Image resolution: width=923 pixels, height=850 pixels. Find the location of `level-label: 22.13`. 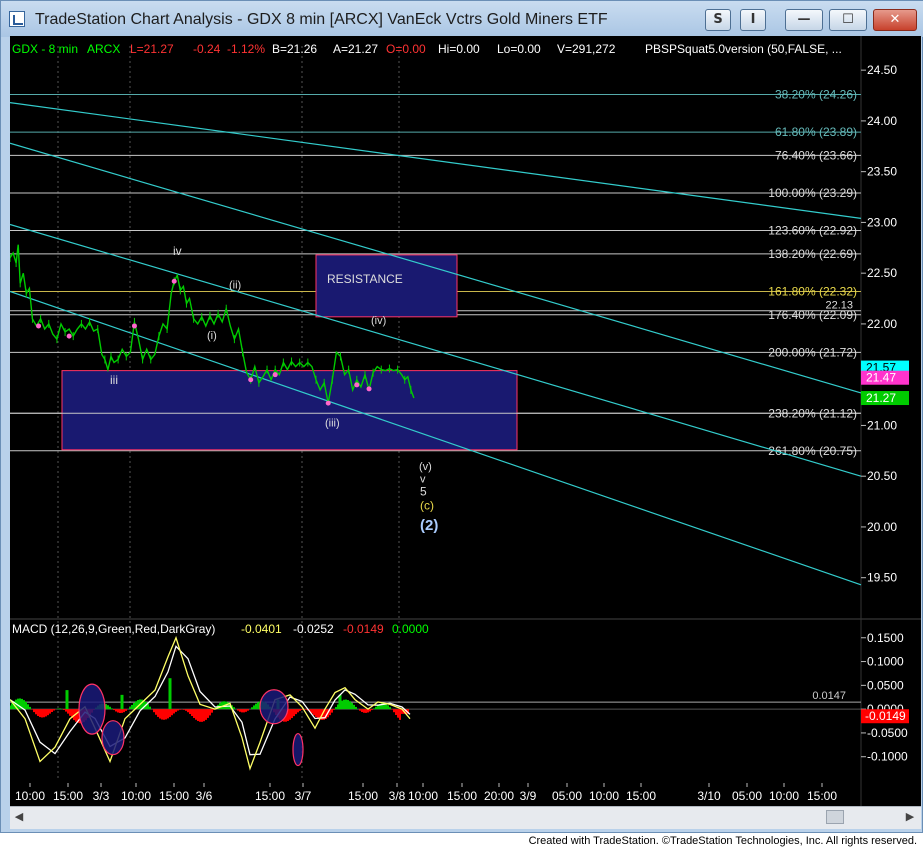

level-label: 22.13 is located at coordinates (839, 306).